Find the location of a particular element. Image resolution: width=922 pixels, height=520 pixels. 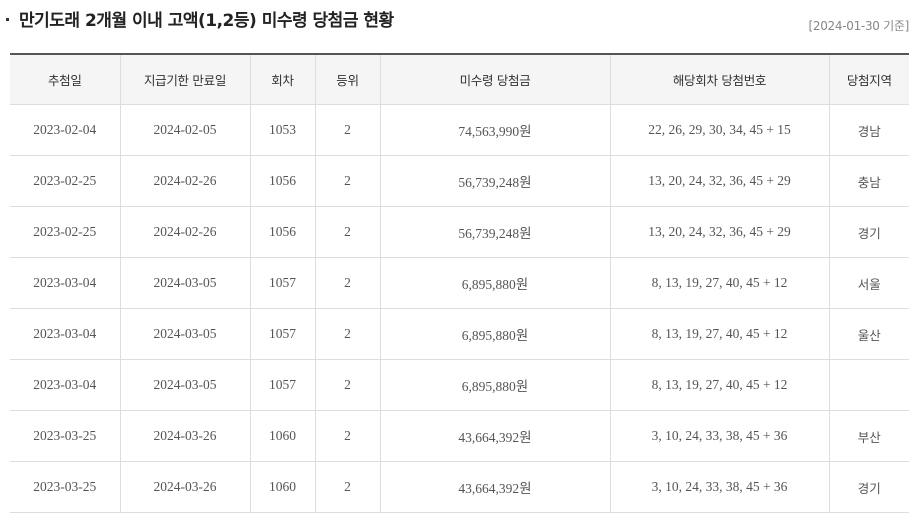

column-header-amount: 미수령 당첨금 is located at coordinates (495, 79).